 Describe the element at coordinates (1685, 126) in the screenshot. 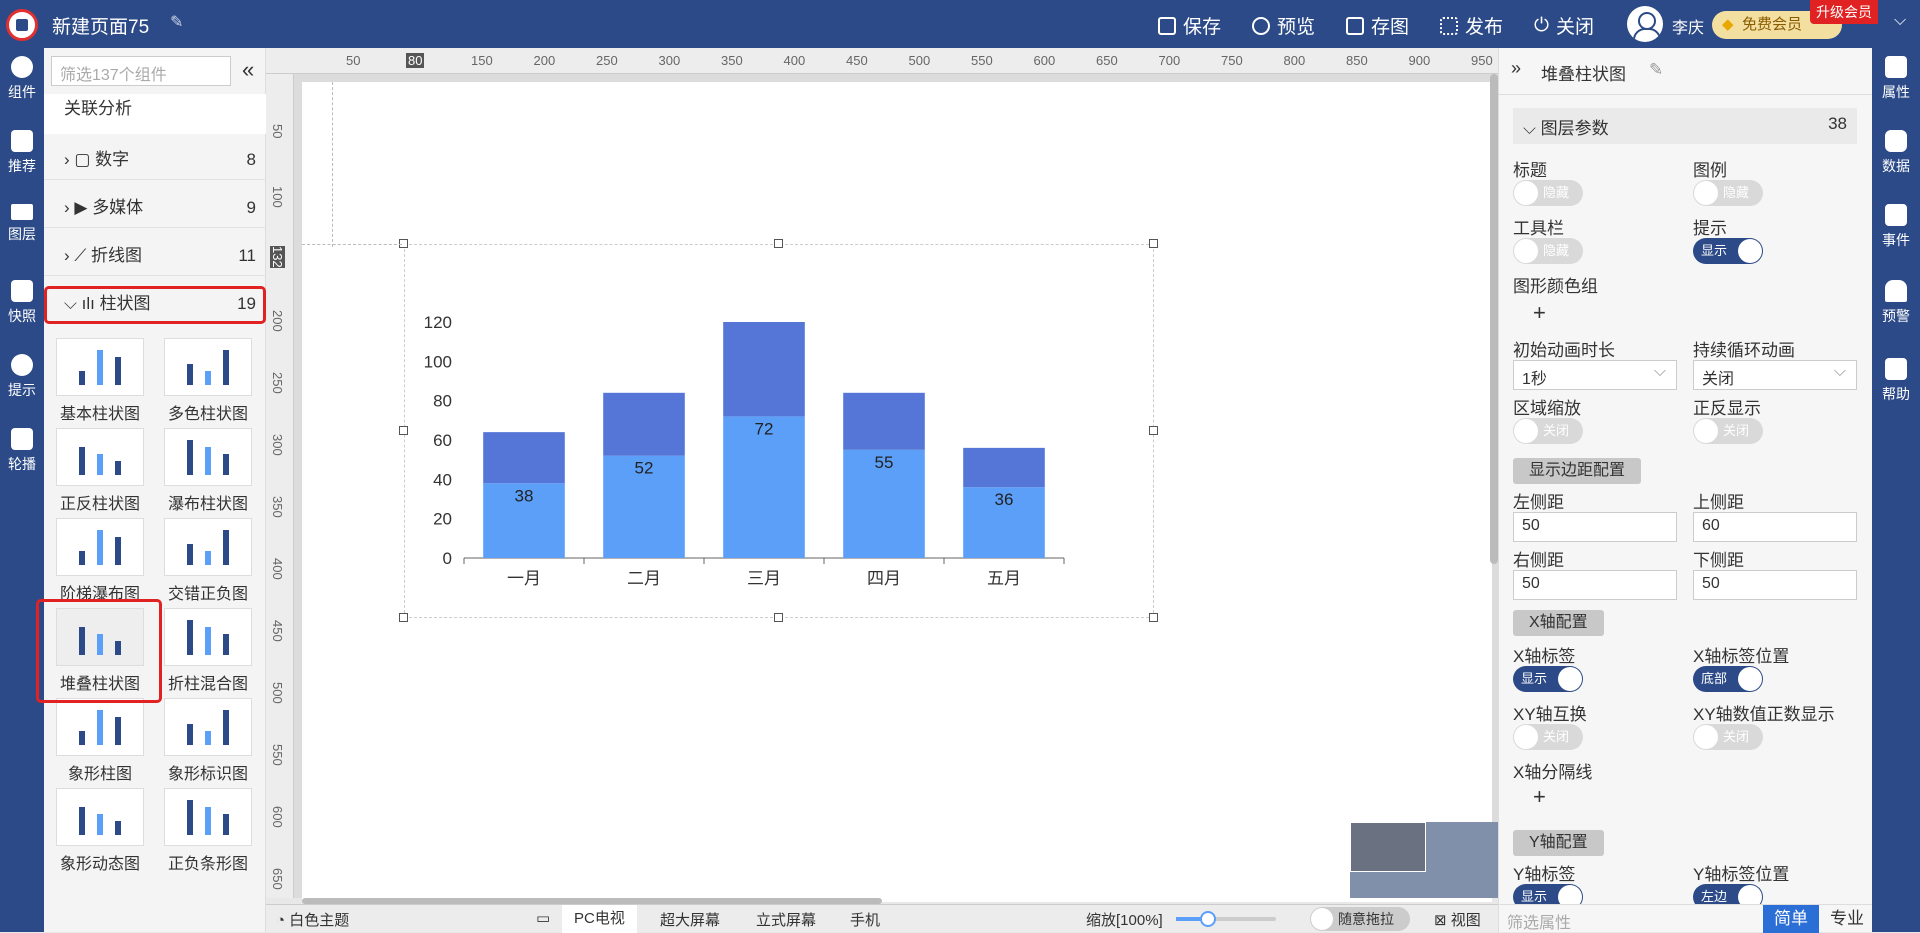

I see `section-layer-params: ⌵ 图层参数 38` at that location.